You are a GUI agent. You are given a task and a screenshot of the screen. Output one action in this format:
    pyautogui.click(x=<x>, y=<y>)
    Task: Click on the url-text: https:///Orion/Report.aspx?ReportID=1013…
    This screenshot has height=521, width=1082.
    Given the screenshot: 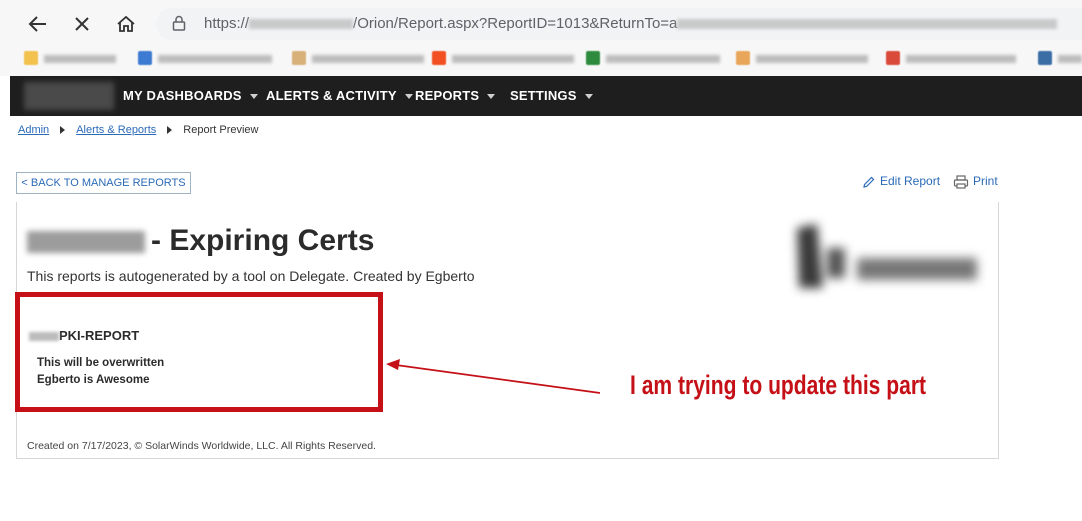 What is the action you would take?
    pyautogui.click(x=631, y=23)
    